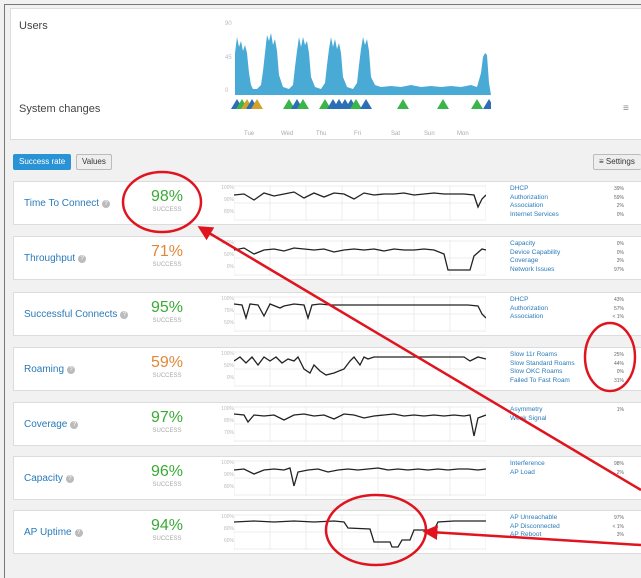 The height and width of the screenshot is (578, 641). What do you see at coordinates (528, 418) in the screenshot?
I see `reason-link: Weak Signal` at bounding box center [528, 418].